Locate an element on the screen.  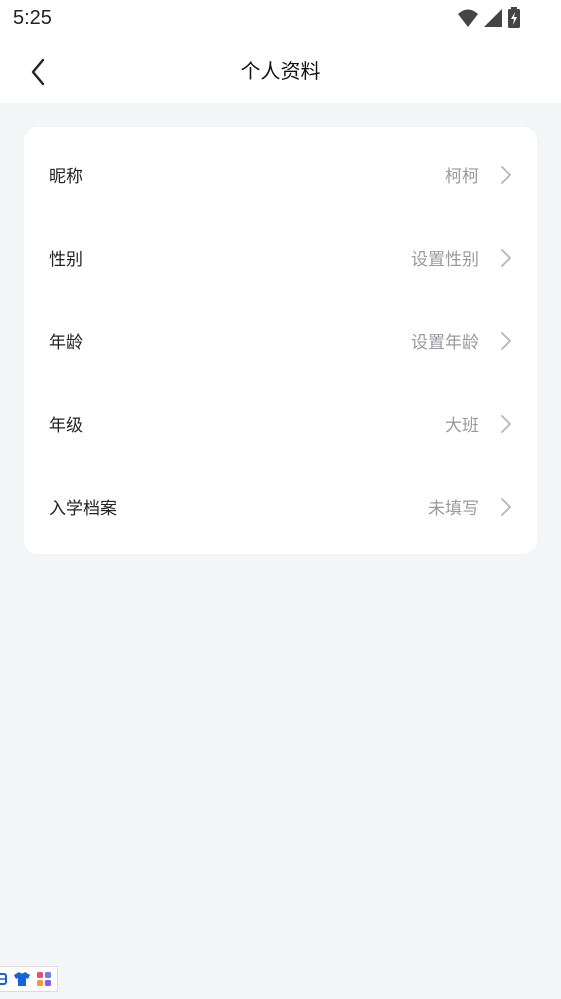
row-value: 未填写 is located at coordinates (453, 509).